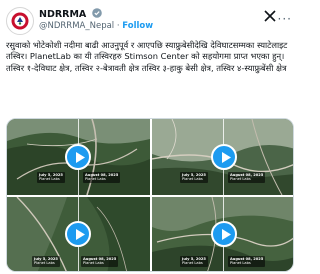 The image size is (320, 274). Describe the element at coordinates (62, 14) in the screenshot. I see `account-name: NDRRMA` at that location.